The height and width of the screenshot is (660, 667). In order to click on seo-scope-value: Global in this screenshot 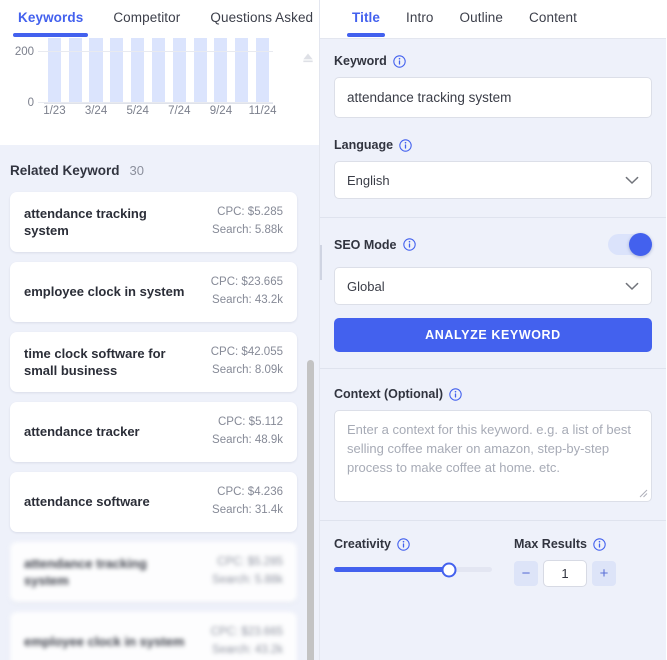, I will do `click(366, 286)`.